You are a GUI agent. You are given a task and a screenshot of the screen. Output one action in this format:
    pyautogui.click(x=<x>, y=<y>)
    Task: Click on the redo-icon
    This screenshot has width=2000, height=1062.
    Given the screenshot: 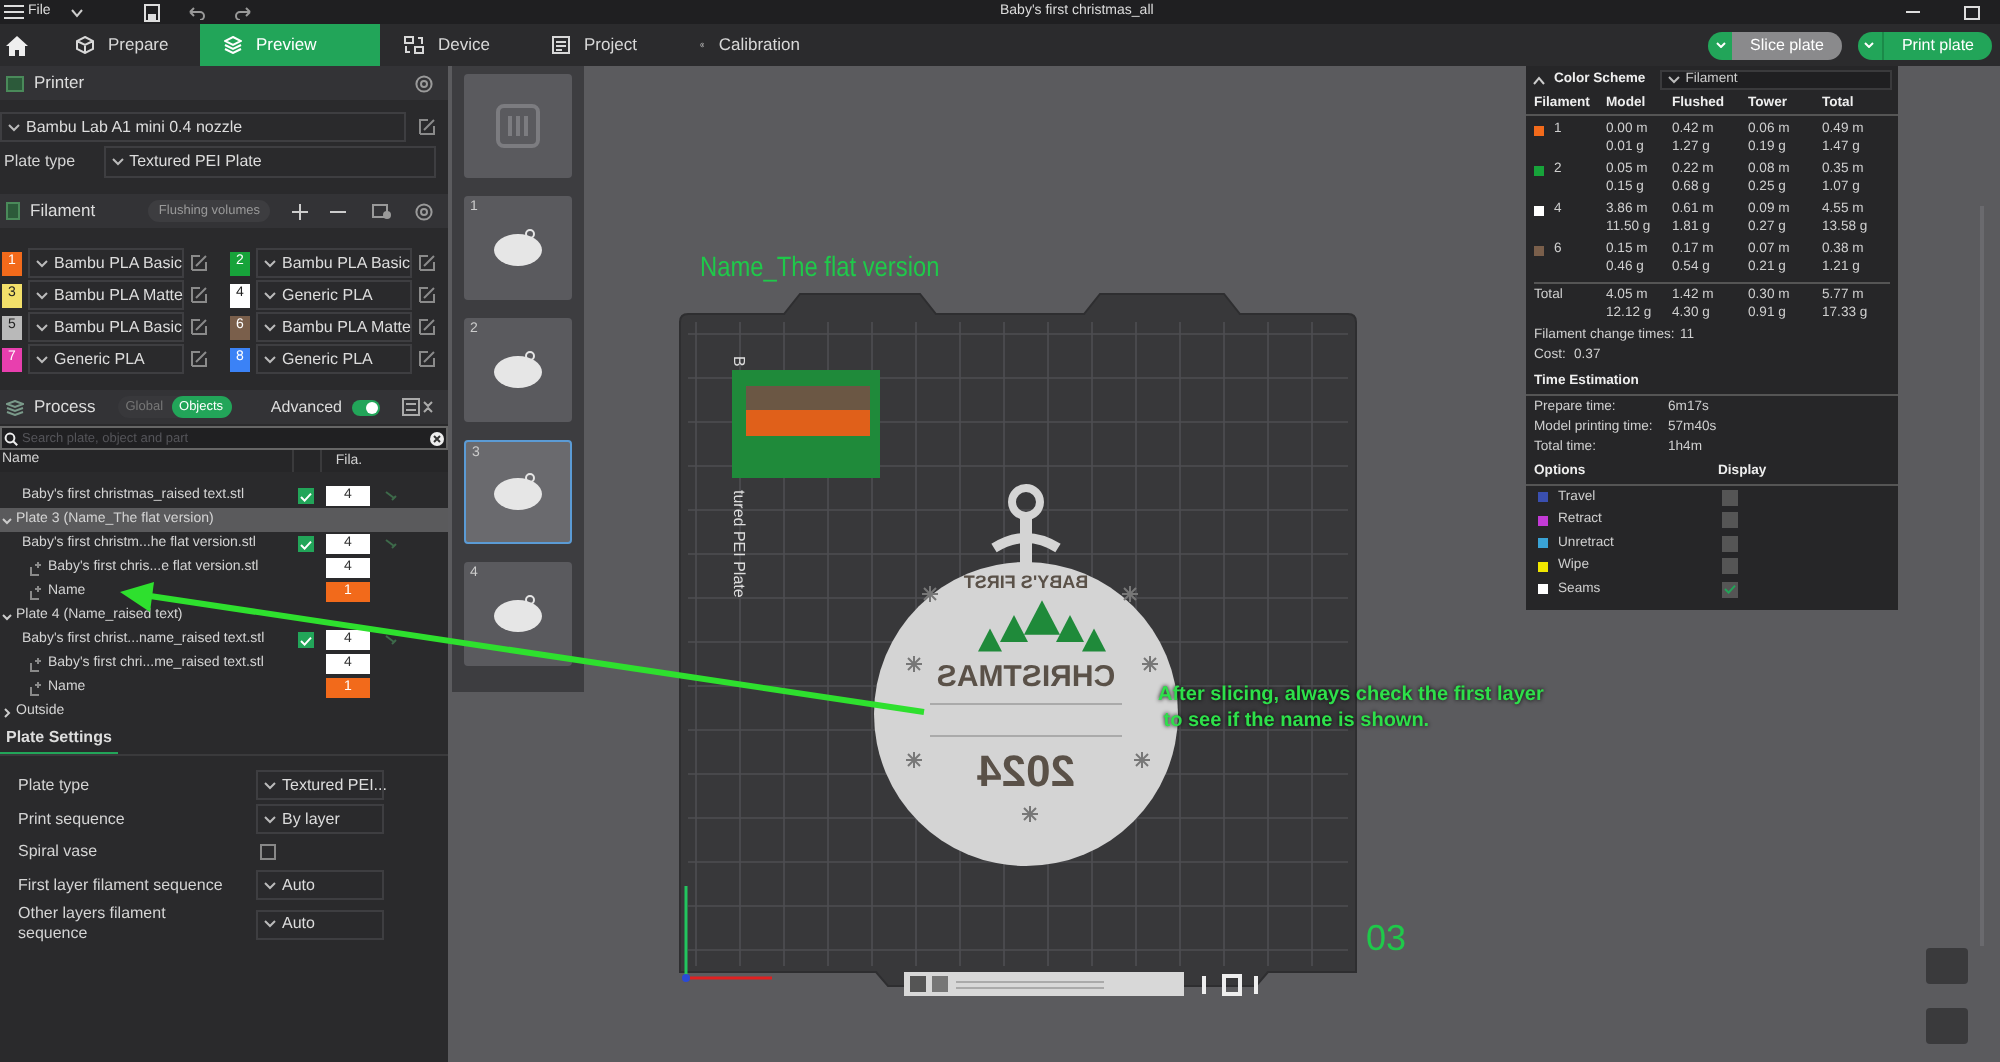 What is the action you would take?
    pyautogui.click(x=243, y=12)
    